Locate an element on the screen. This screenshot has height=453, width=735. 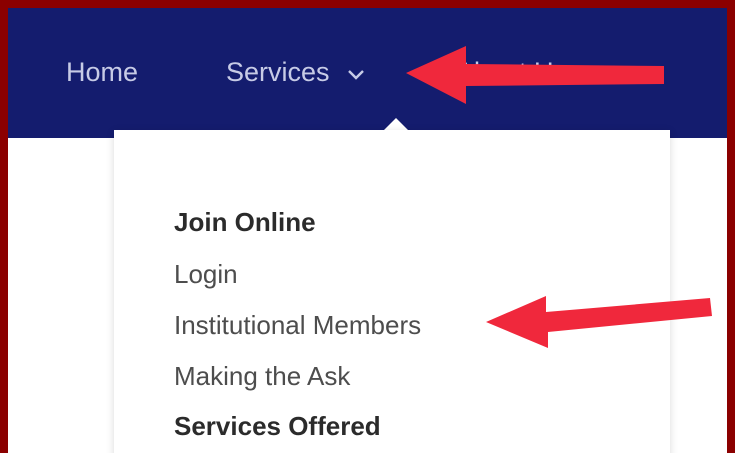
nav-services-link: Services is located at coordinates (296, 72).